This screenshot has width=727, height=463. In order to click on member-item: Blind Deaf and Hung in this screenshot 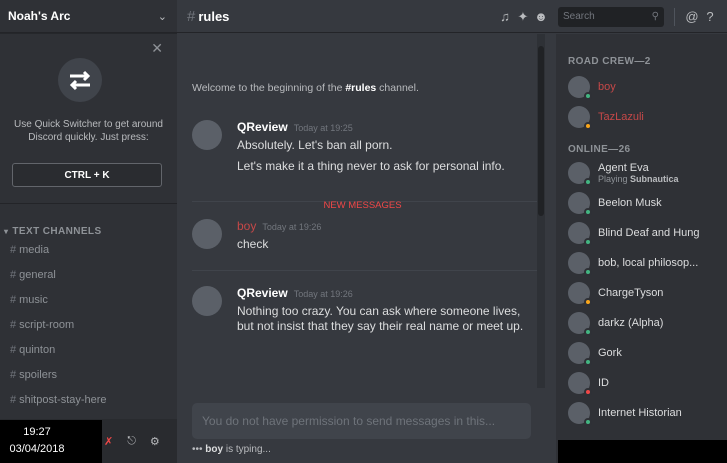, I will do `click(641, 233)`.